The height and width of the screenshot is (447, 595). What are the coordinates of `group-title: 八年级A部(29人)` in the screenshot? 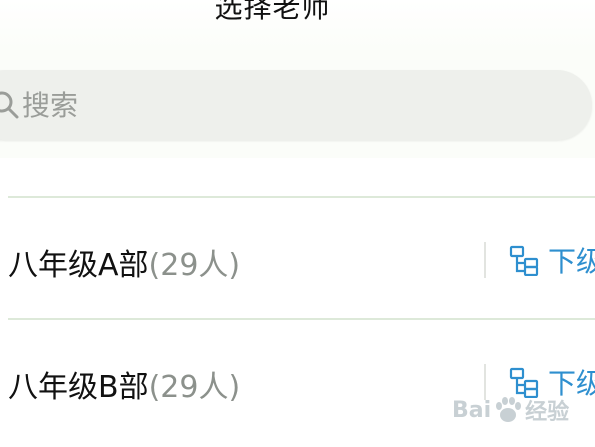 It's located at (124, 262).